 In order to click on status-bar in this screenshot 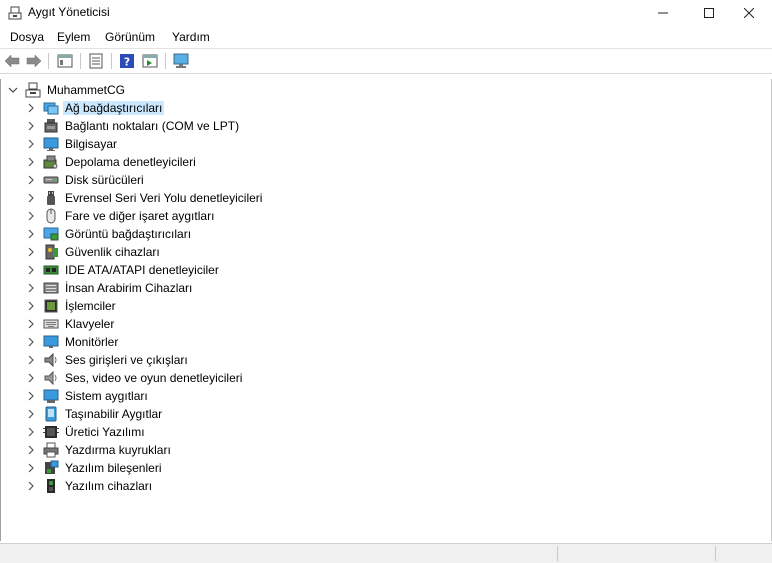, I will do `click(386, 553)`.